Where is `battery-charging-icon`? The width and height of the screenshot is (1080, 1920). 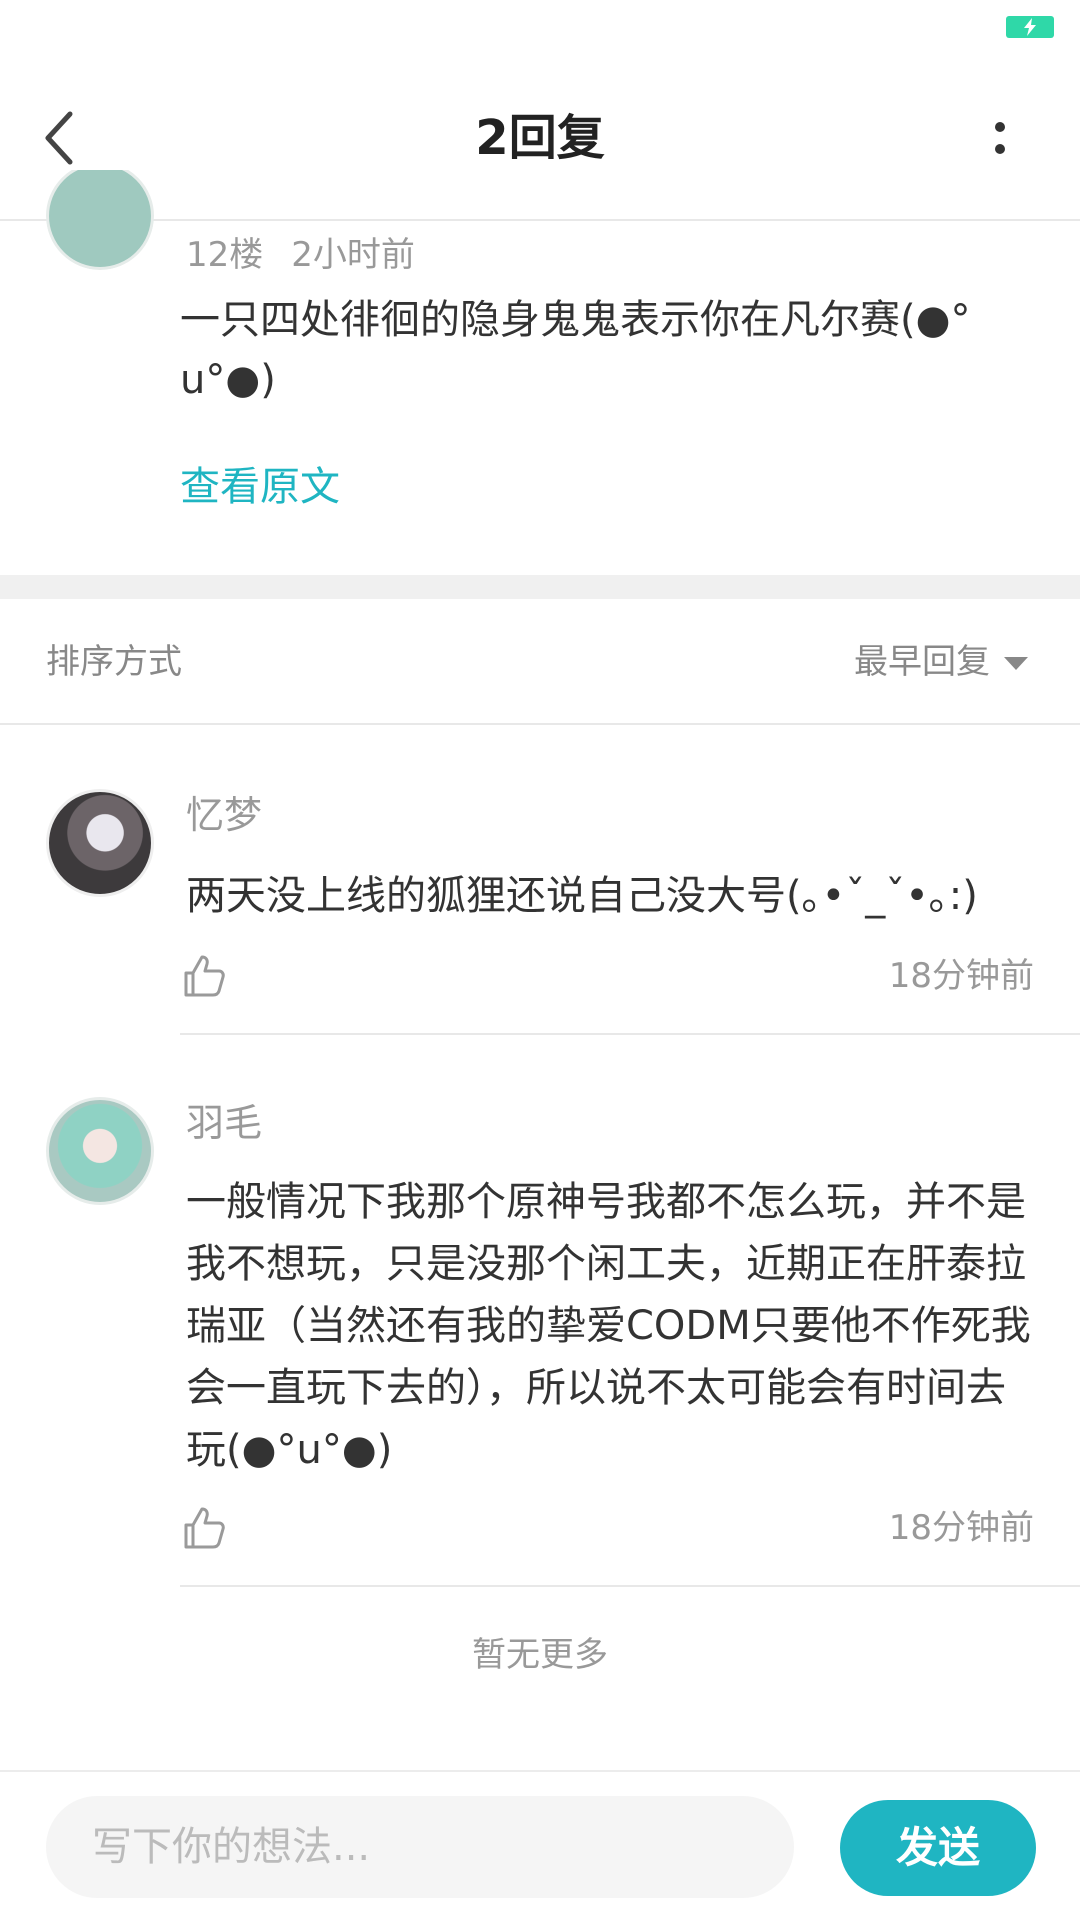 battery-charging-icon is located at coordinates (1030, 27).